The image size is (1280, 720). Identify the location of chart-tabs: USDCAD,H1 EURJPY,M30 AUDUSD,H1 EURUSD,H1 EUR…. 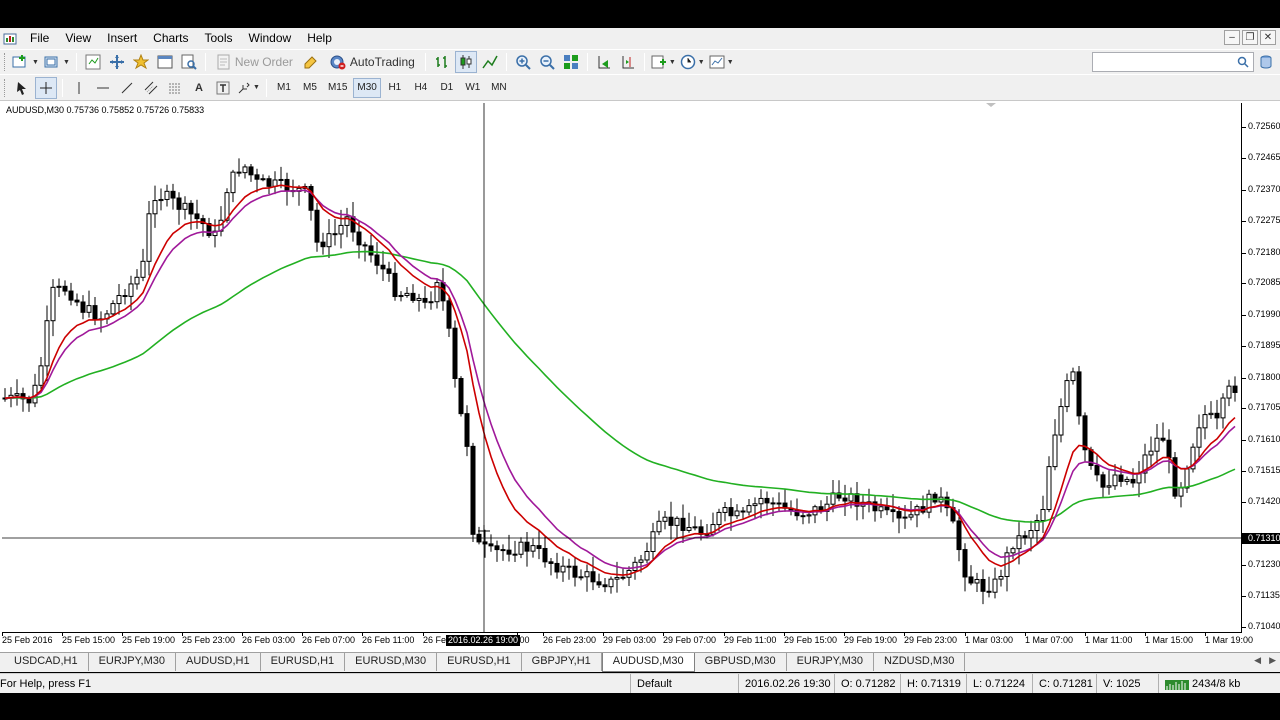
(640, 662).